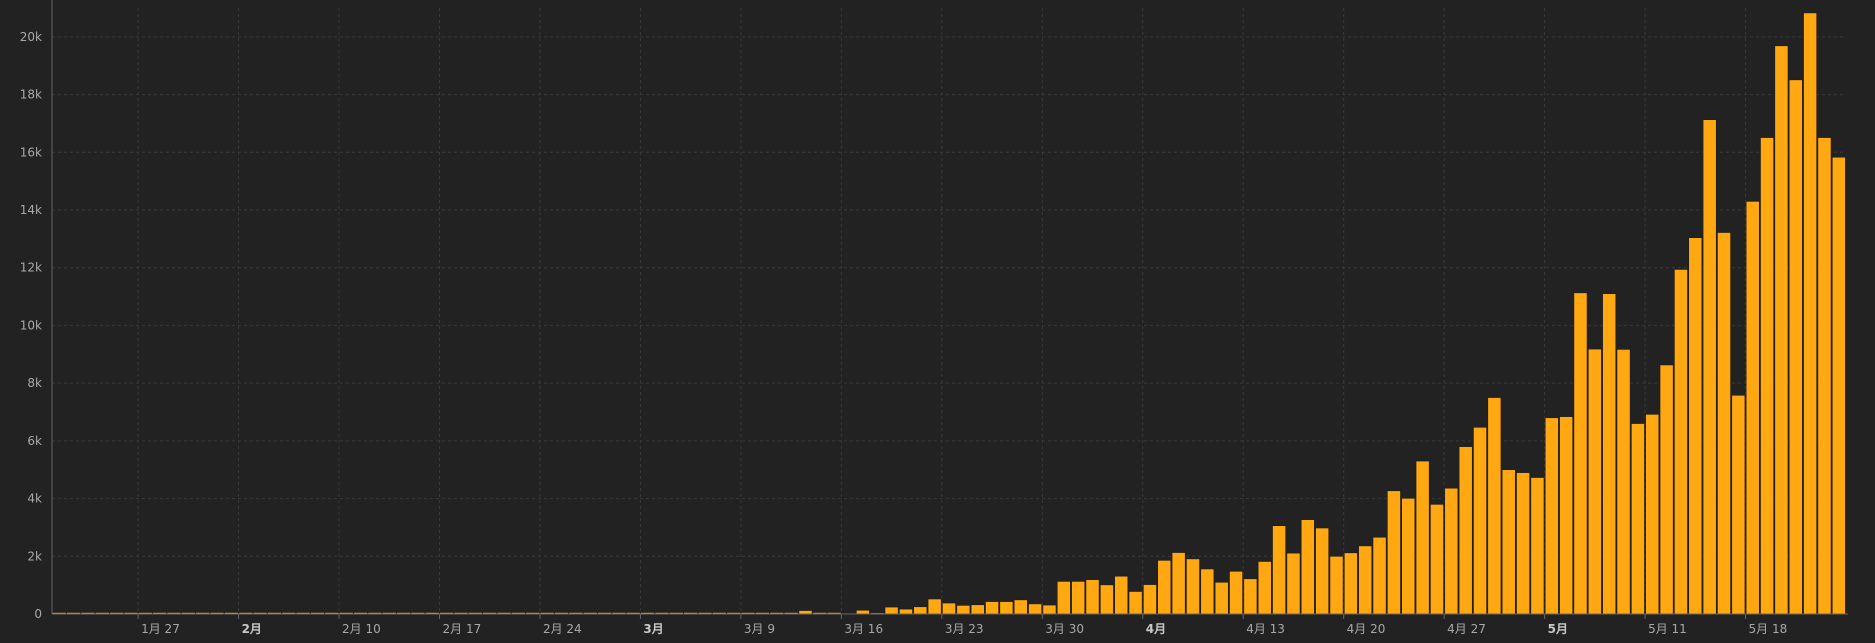 The image size is (1875, 643). What do you see at coordinates (462, 629) in the screenshot?
I see `x-tick-label: 2月 17` at bounding box center [462, 629].